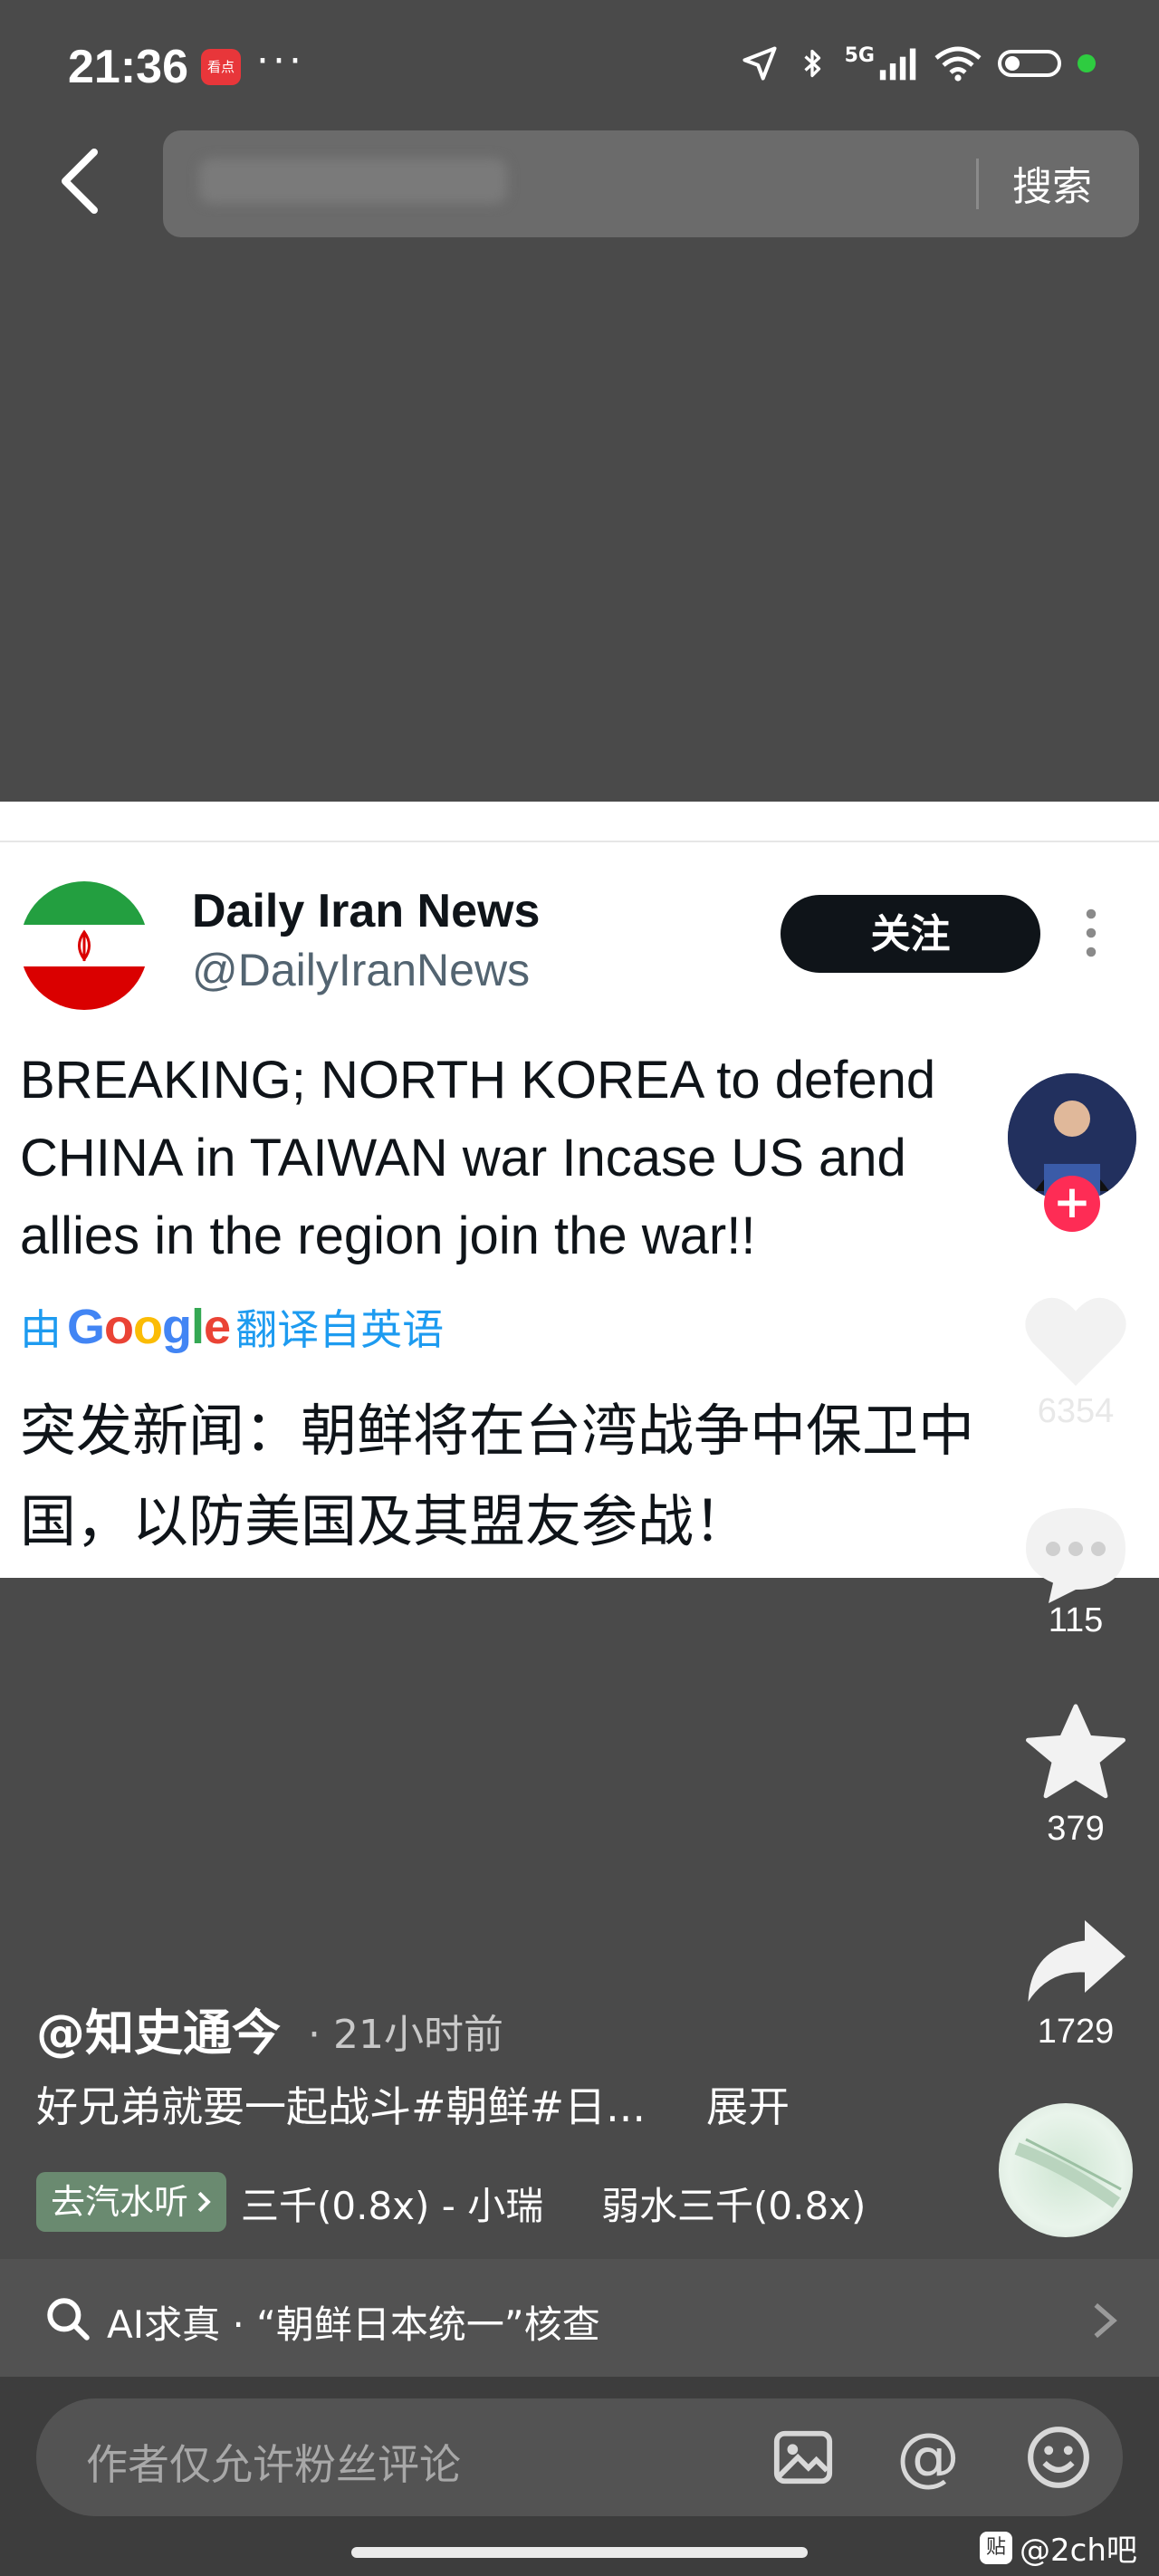 The image size is (1159, 2576). What do you see at coordinates (911, 934) in the screenshot?
I see `follow-button: 关注` at bounding box center [911, 934].